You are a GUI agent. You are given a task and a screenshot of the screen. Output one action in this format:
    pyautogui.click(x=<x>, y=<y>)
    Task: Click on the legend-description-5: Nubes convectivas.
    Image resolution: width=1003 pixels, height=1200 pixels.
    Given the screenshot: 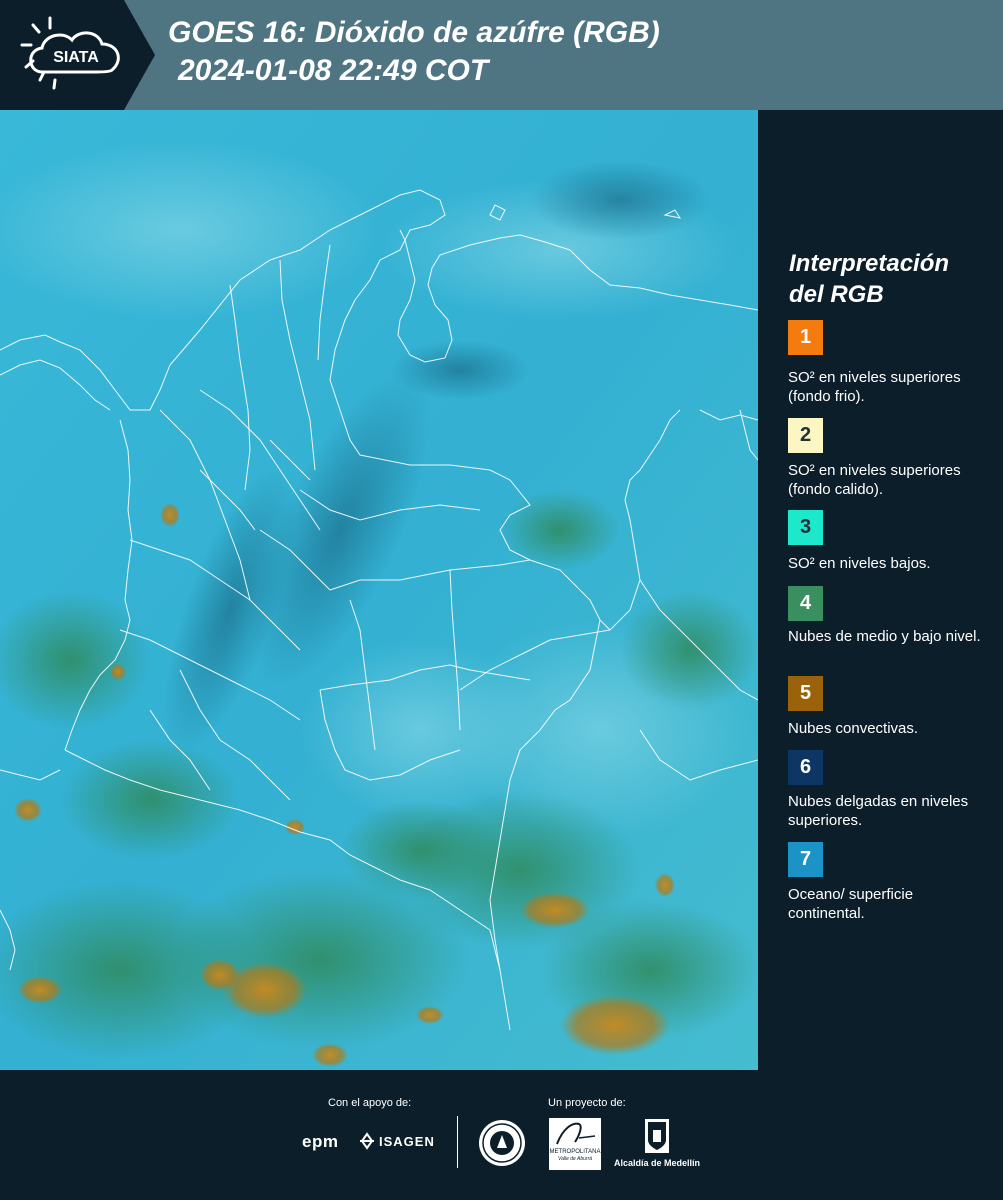 What is the action you would take?
    pyautogui.click(x=853, y=728)
    